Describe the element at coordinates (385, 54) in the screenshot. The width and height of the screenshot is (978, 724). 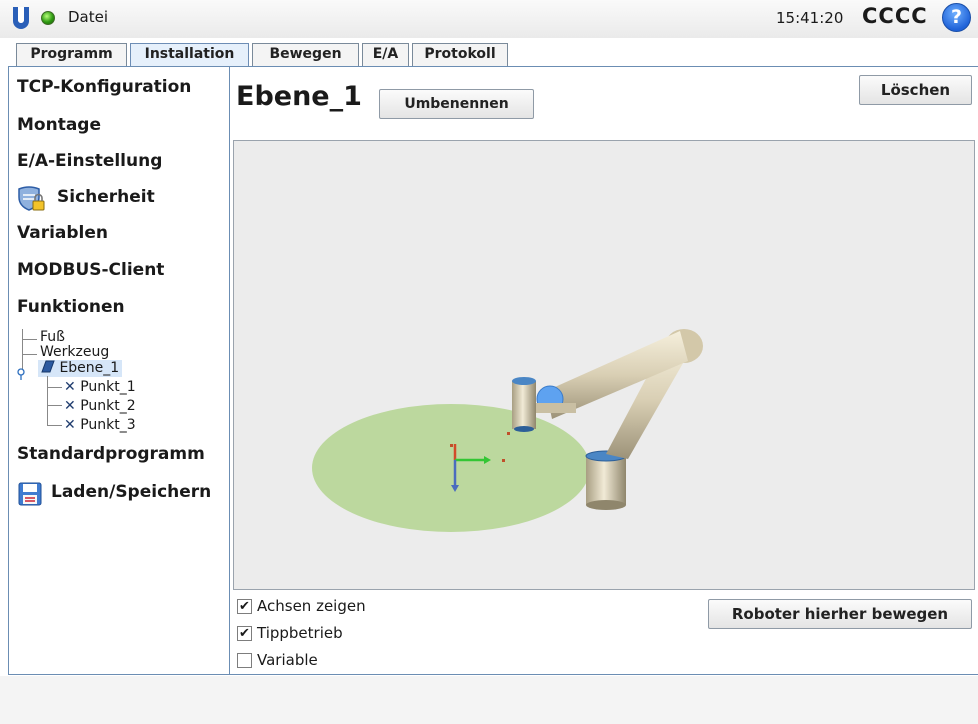
I see `tab-ea: E/A` at that location.